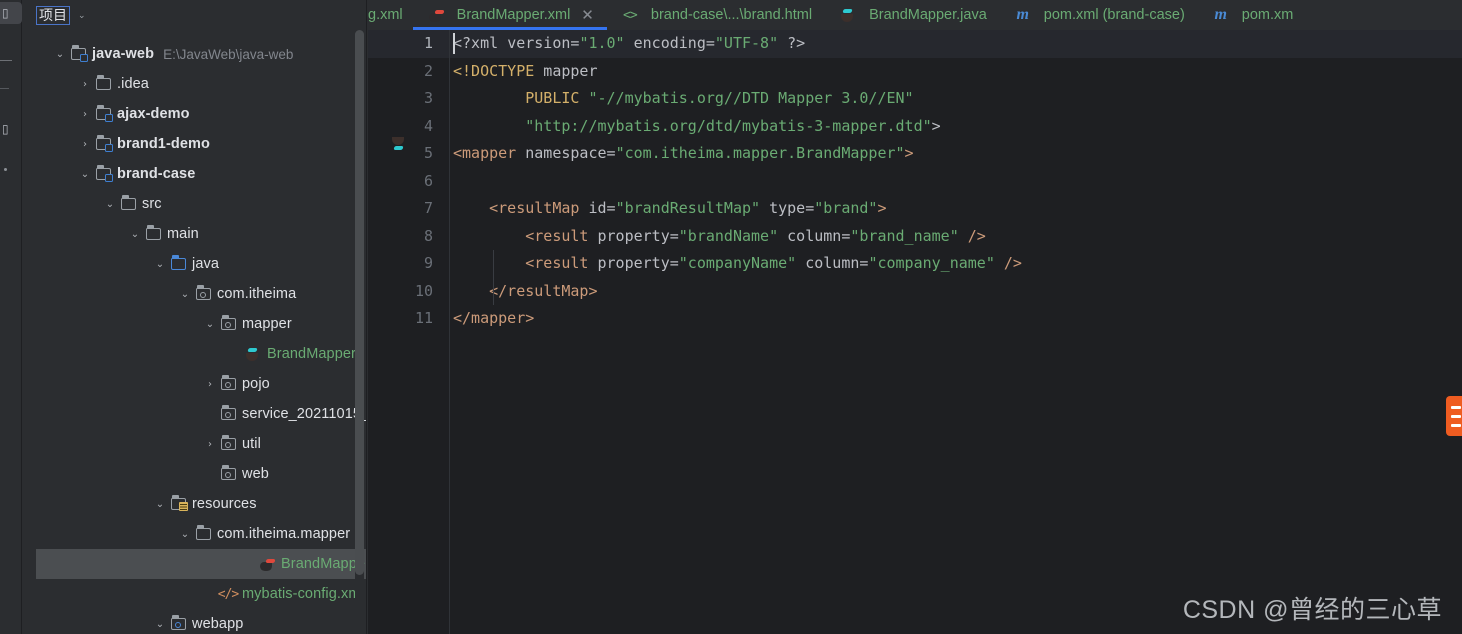  I want to click on notifications-tool-window-icon, so click(5, 169).